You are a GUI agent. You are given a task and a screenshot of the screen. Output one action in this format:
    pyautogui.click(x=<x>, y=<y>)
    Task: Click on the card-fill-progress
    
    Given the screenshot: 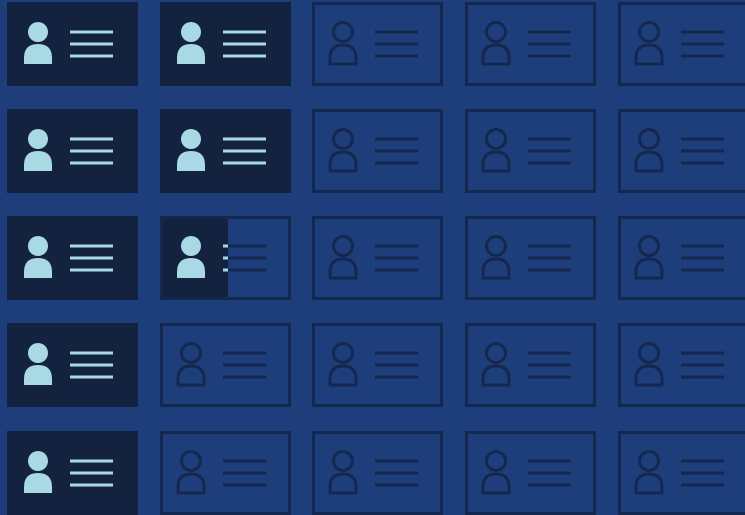 What is the action you would take?
    pyautogui.click(x=195, y=258)
    